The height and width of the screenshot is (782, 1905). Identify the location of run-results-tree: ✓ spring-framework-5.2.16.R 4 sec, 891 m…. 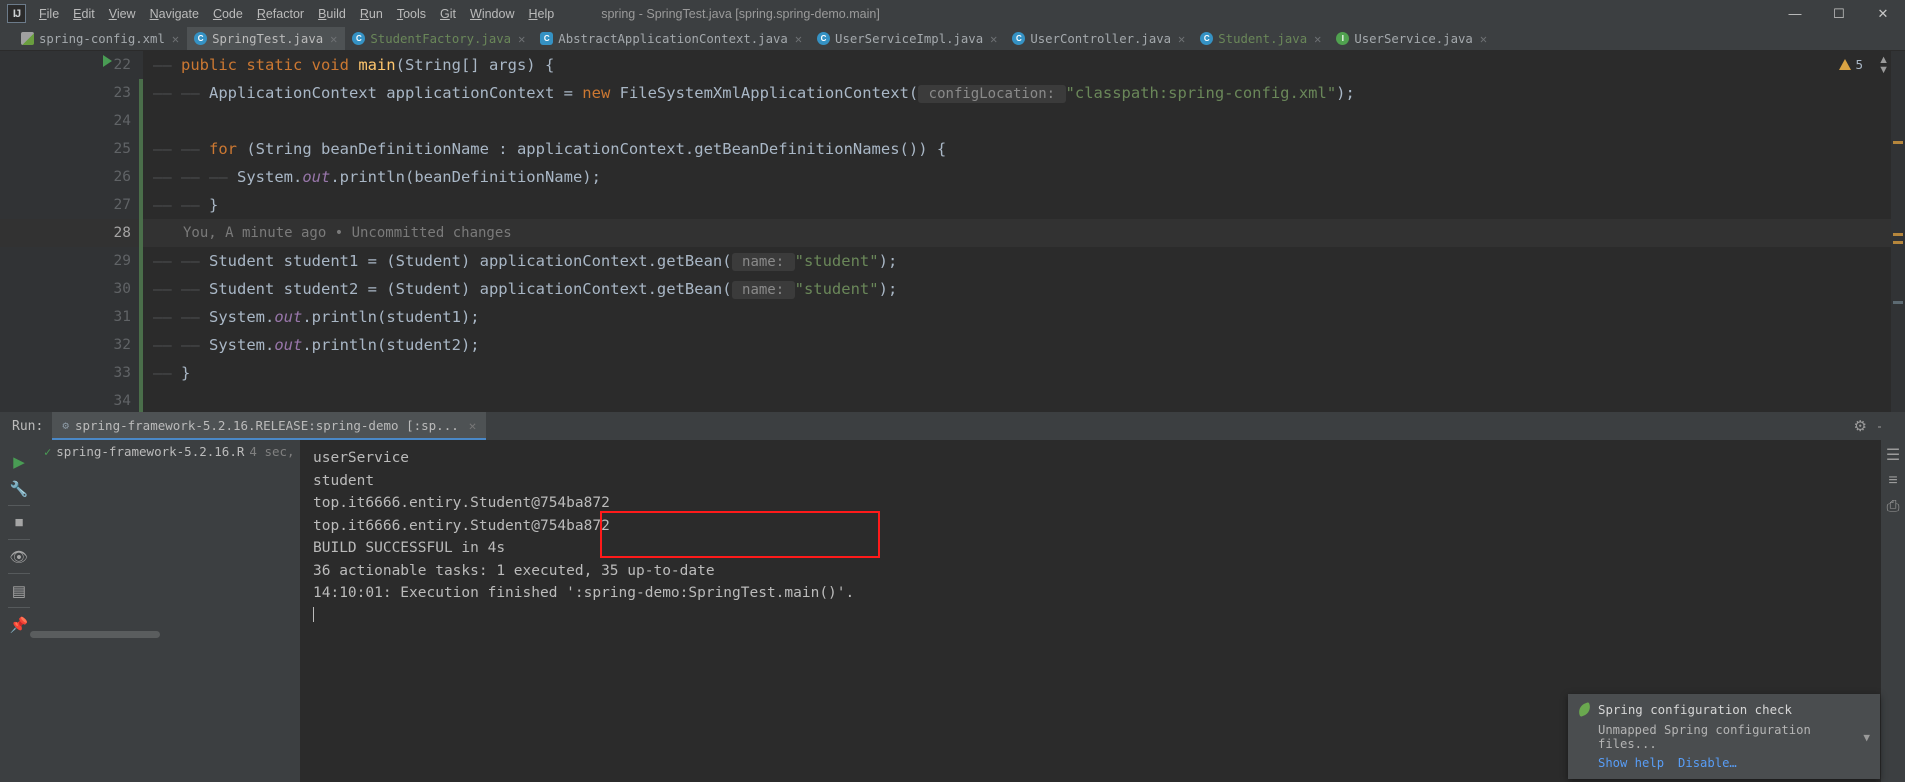
(192, 611).